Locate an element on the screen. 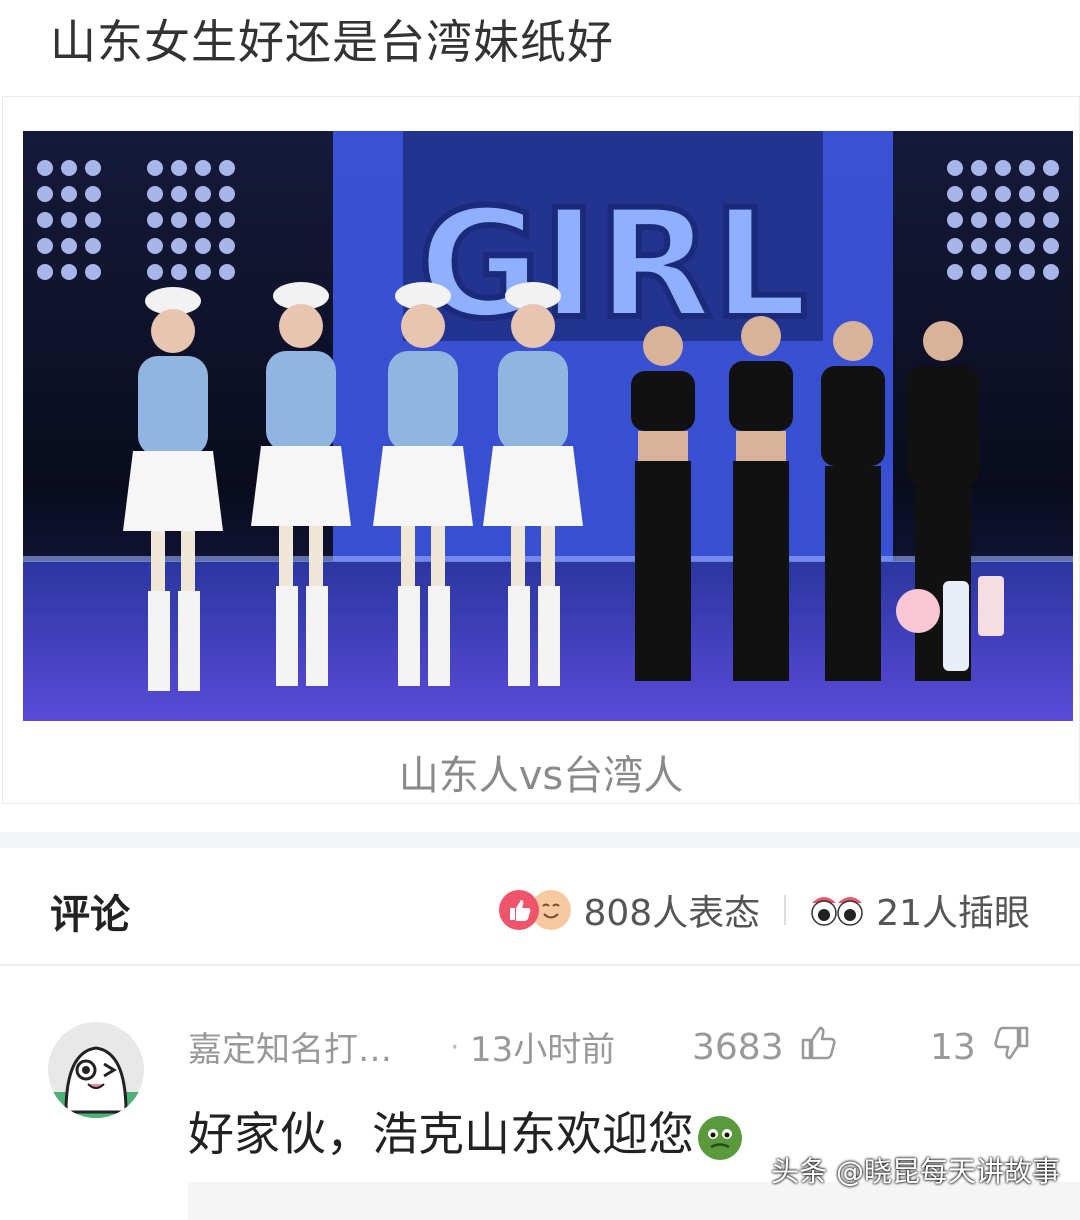 The image size is (1080, 1220). comment-text: 好家伙，浩克山东欢迎您 is located at coordinates (465, 1131).